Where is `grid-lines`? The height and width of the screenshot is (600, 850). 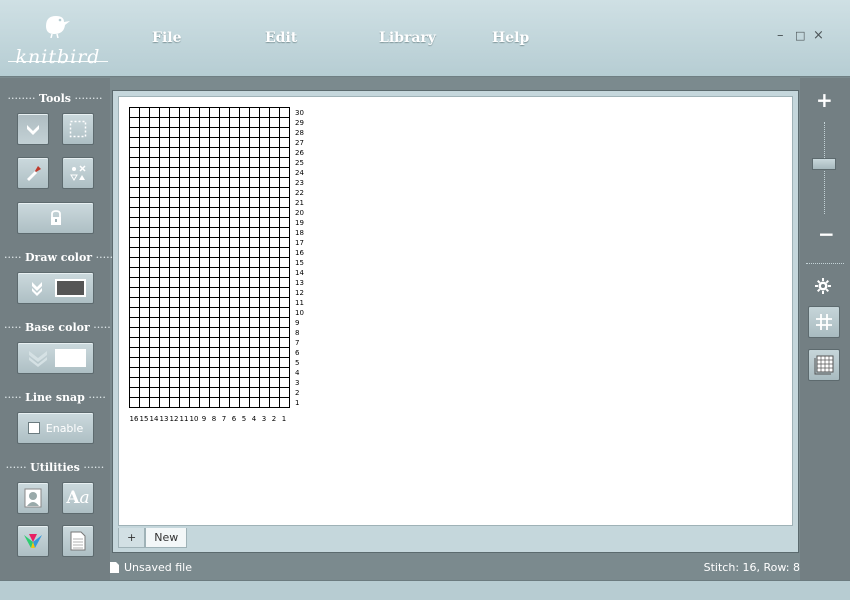
grid-lines is located at coordinates (209, 257).